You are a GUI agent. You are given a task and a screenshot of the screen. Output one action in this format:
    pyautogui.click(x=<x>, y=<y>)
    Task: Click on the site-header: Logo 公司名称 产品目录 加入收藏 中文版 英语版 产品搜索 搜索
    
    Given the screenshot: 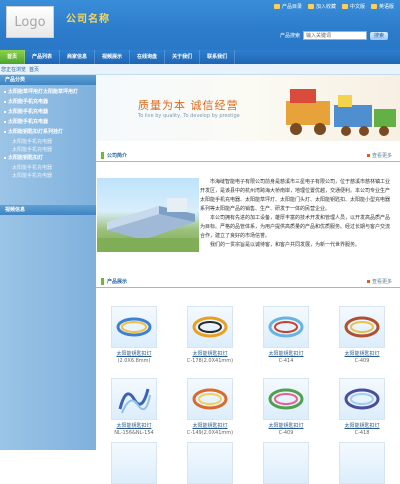 What is the action you would take?
    pyautogui.click(x=200, y=25)
    